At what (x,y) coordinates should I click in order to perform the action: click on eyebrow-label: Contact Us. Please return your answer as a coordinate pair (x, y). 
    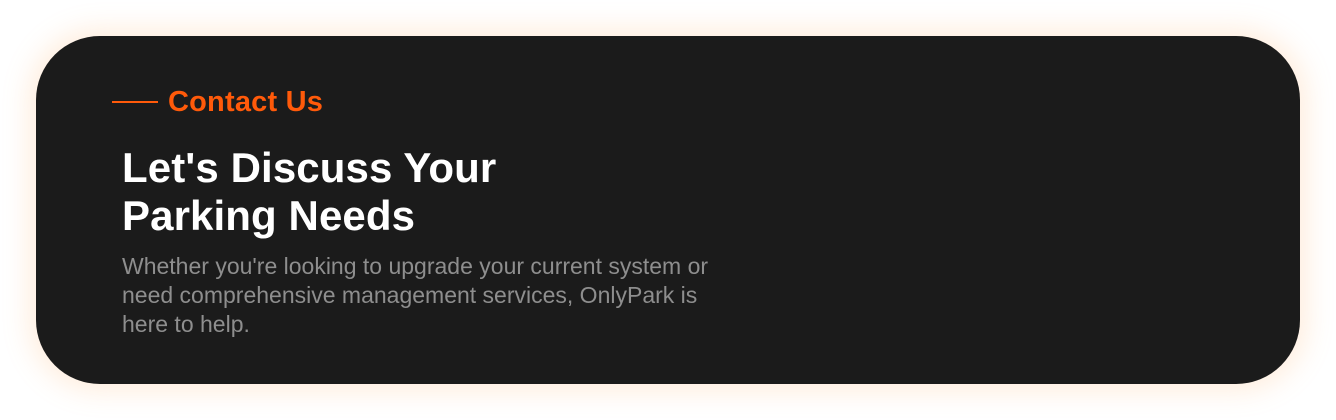
    Looking at the image, I should click on (246, 102).